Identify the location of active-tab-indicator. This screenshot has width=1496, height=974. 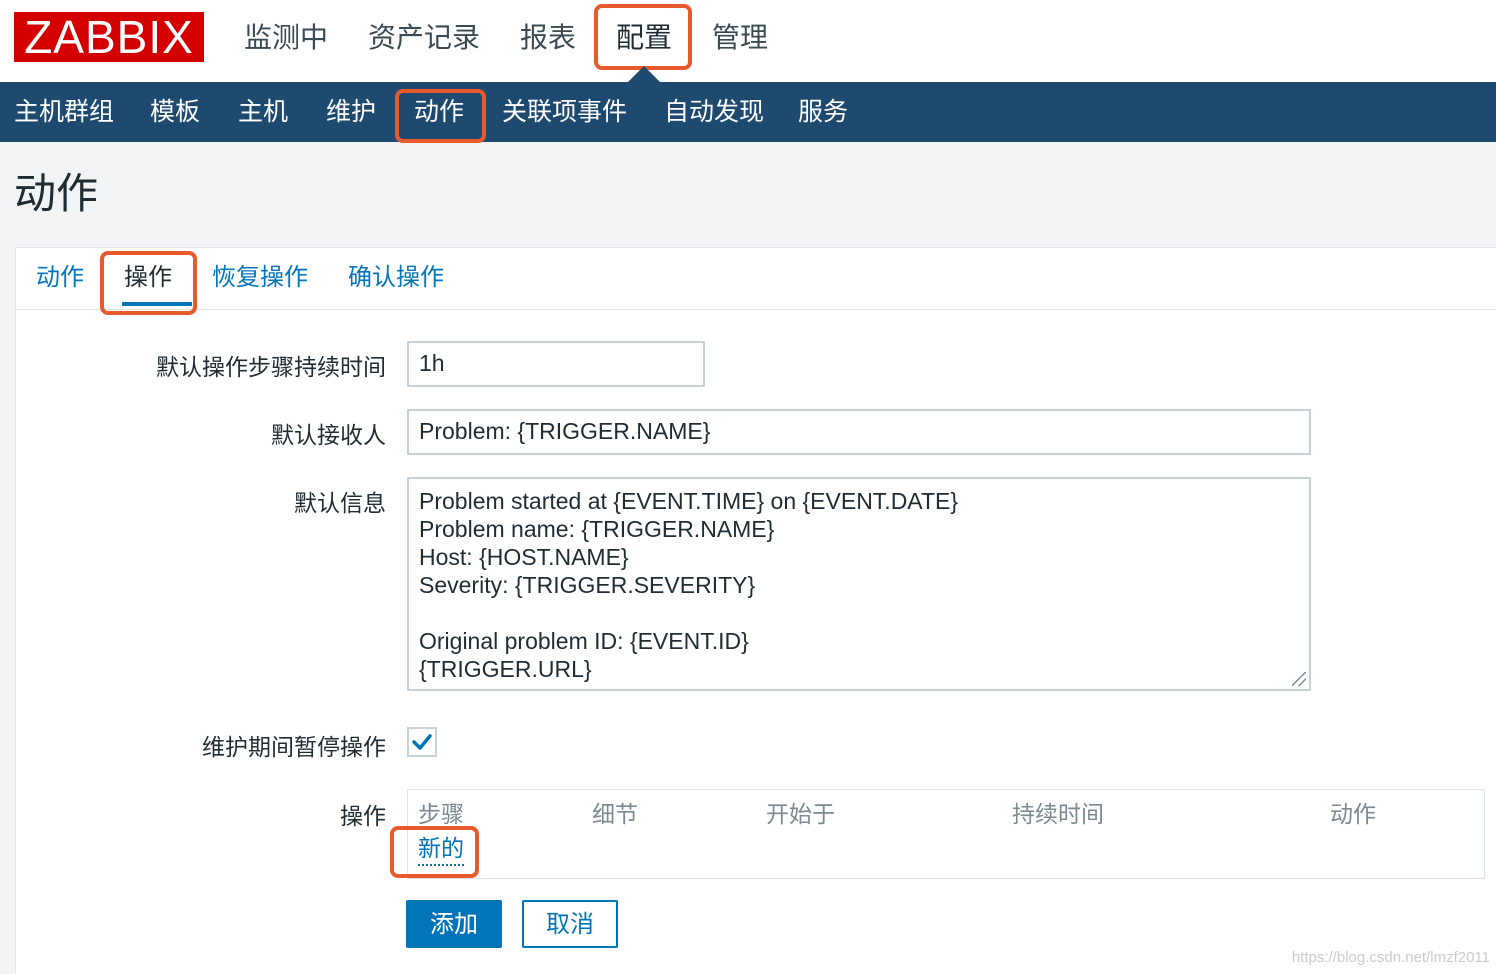
(157, 304).